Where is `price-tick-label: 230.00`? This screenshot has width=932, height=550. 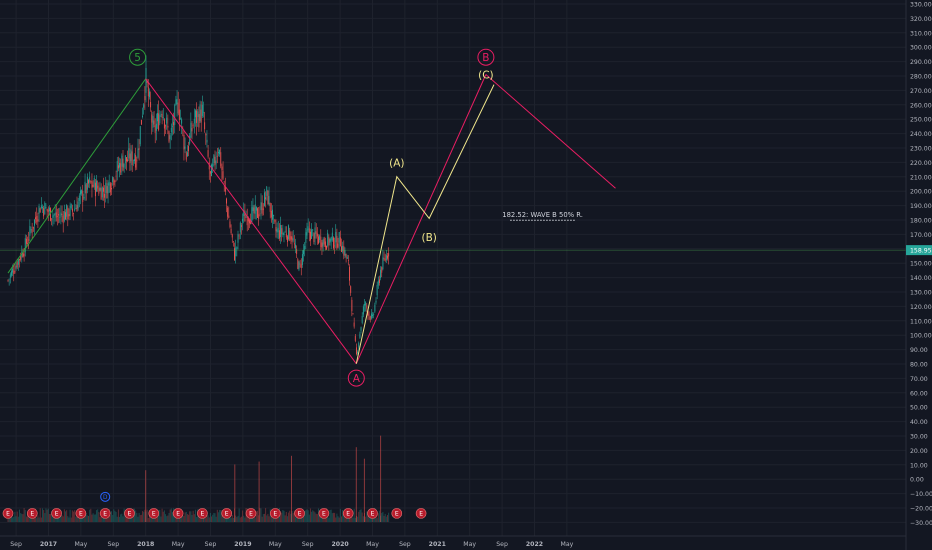 price-tick-label: 230.00 is located at coordinates (921, 149).